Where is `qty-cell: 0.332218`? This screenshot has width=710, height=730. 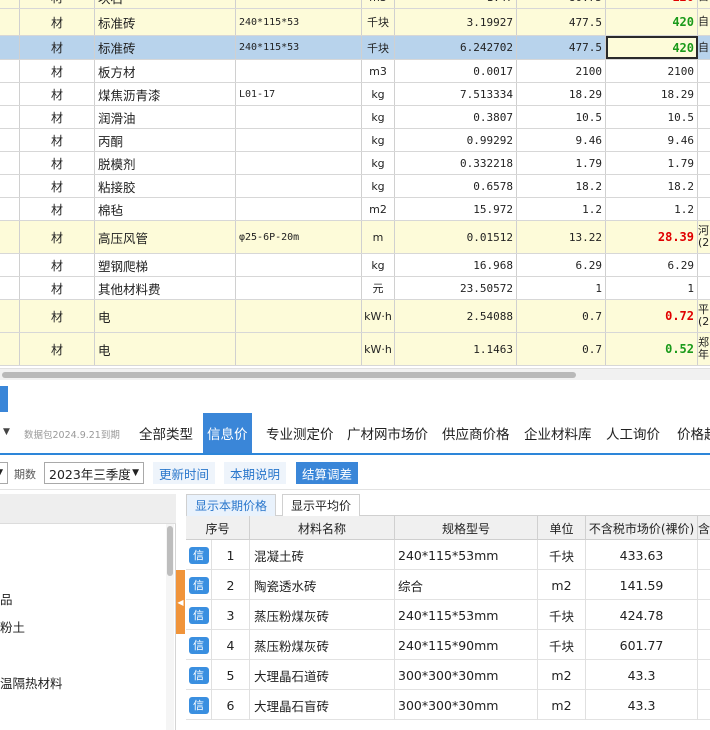
qty-cell: 0.332218 is located at coordinates (456, 163).